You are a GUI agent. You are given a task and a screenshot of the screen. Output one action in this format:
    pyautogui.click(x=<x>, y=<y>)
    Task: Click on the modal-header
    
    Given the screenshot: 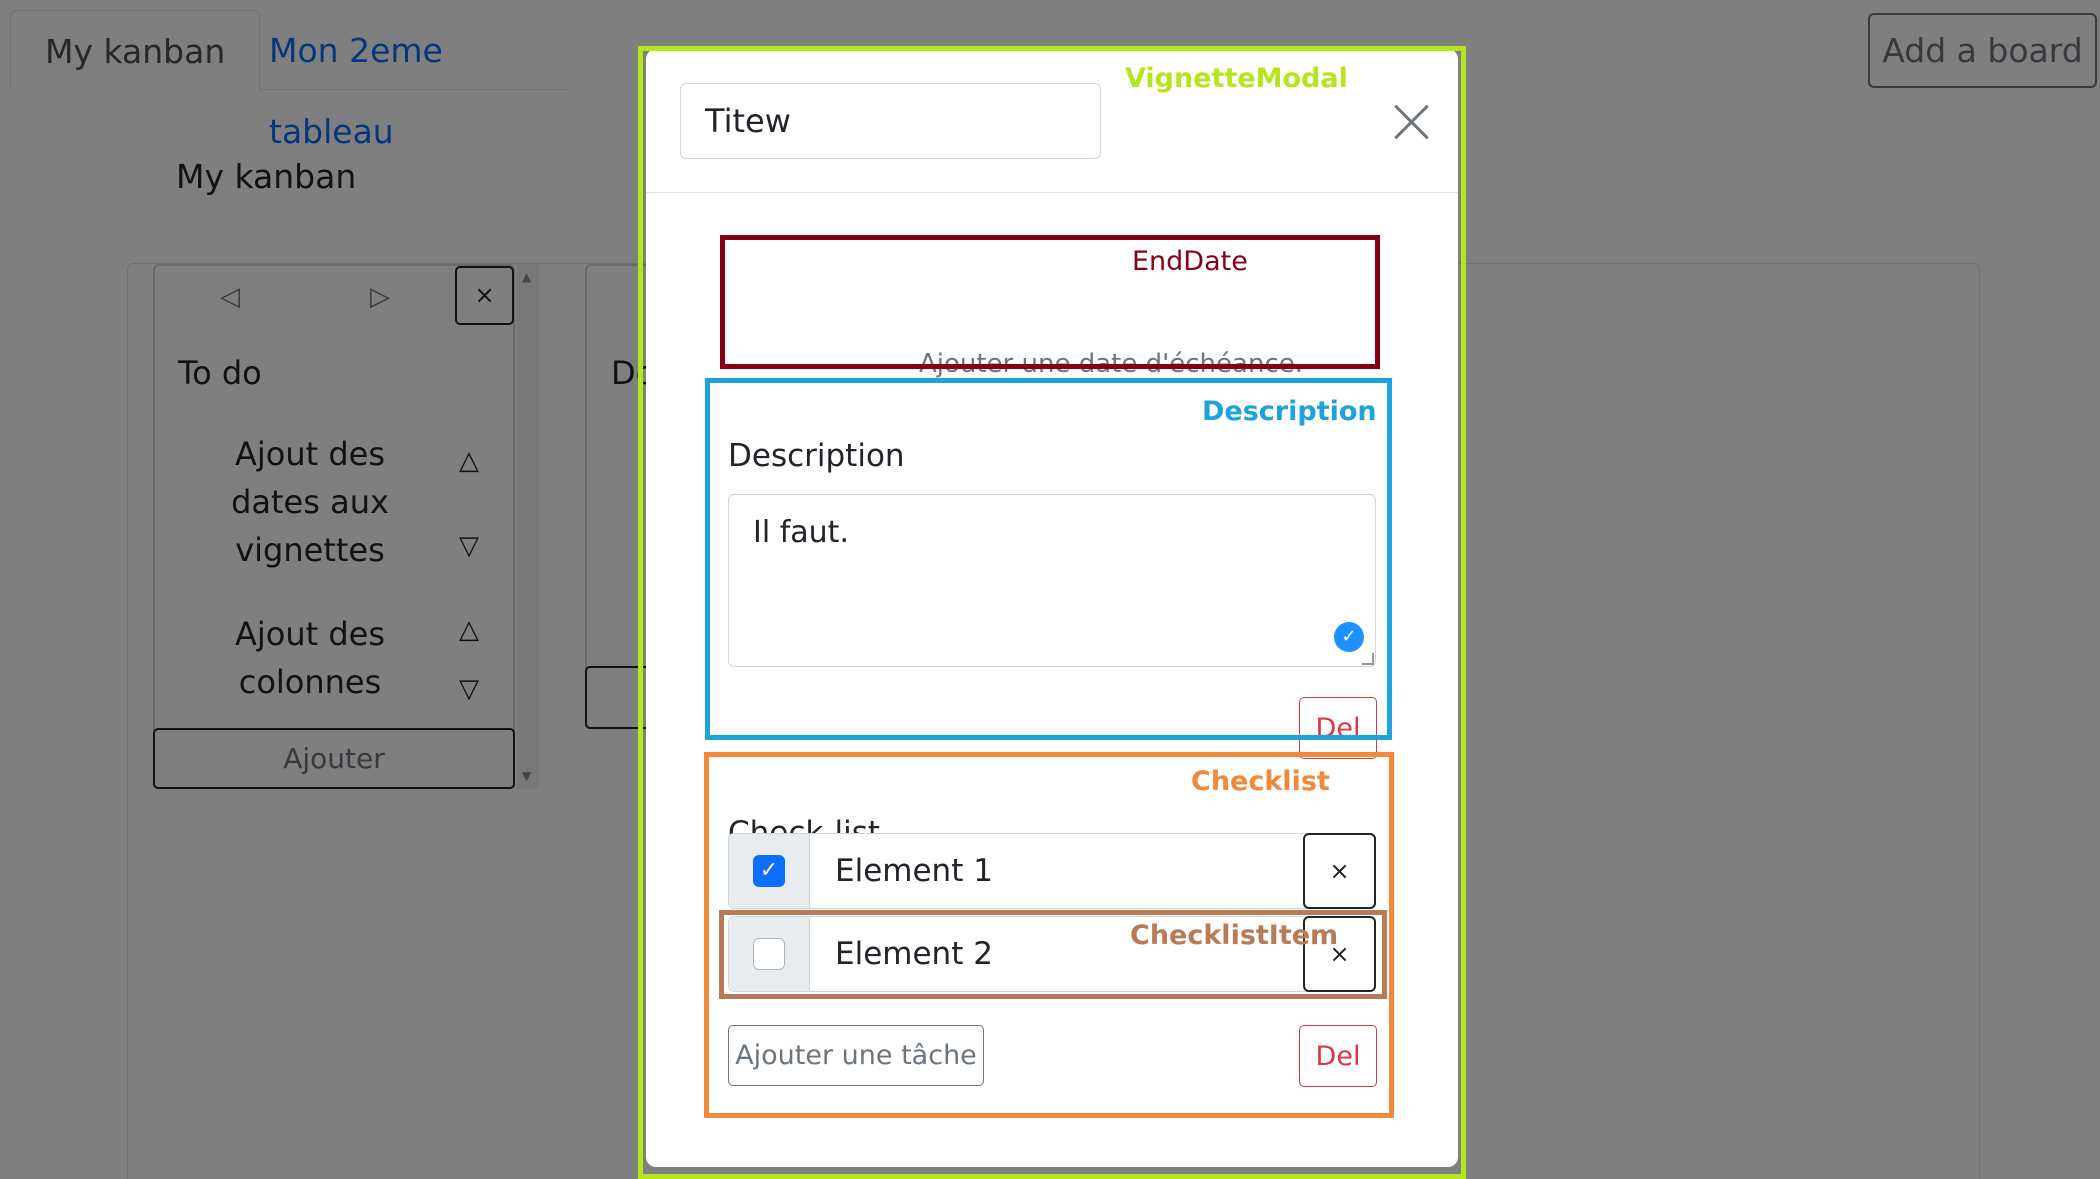 What is the action you would take?
    pyautogui.click(x=1052, y=121)
    